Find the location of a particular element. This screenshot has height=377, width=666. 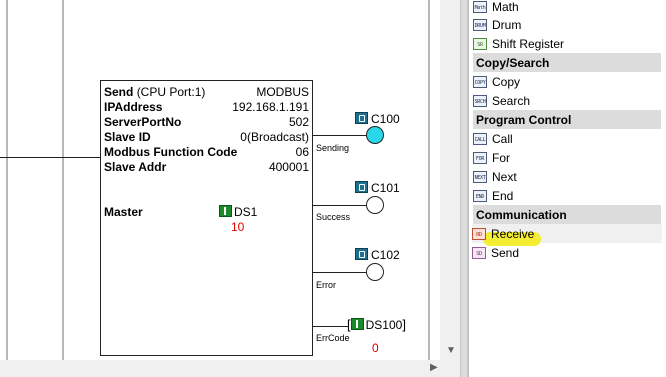

palette-item-send: SD Send is located at coordinates (567, 252).